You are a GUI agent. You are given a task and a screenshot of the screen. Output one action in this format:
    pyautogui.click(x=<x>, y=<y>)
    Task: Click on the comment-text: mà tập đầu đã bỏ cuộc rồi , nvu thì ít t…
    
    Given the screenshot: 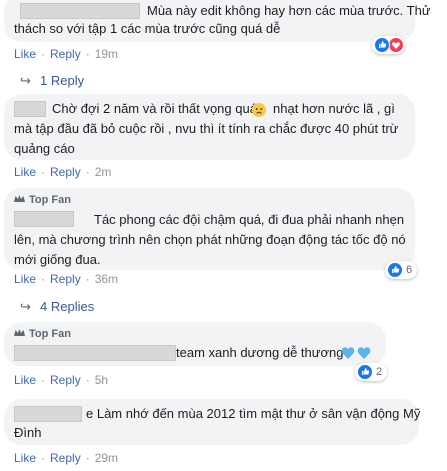 What is the action you would take?
    pyautogui.click(x=206, y=128)
    